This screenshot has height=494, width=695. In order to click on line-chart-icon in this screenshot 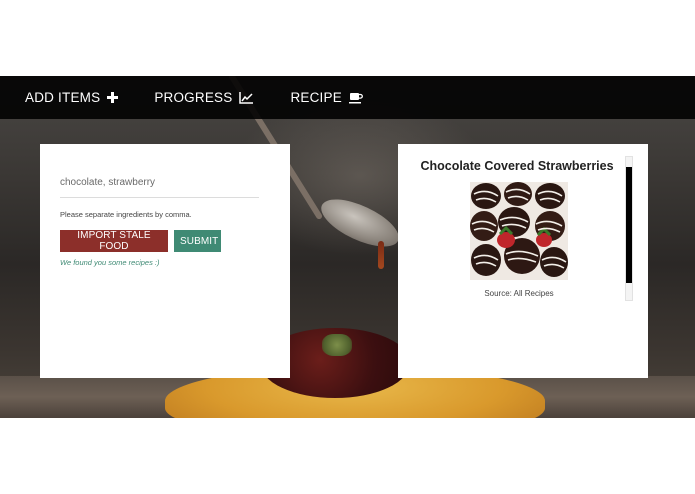, I will do `click(246, 97)`.